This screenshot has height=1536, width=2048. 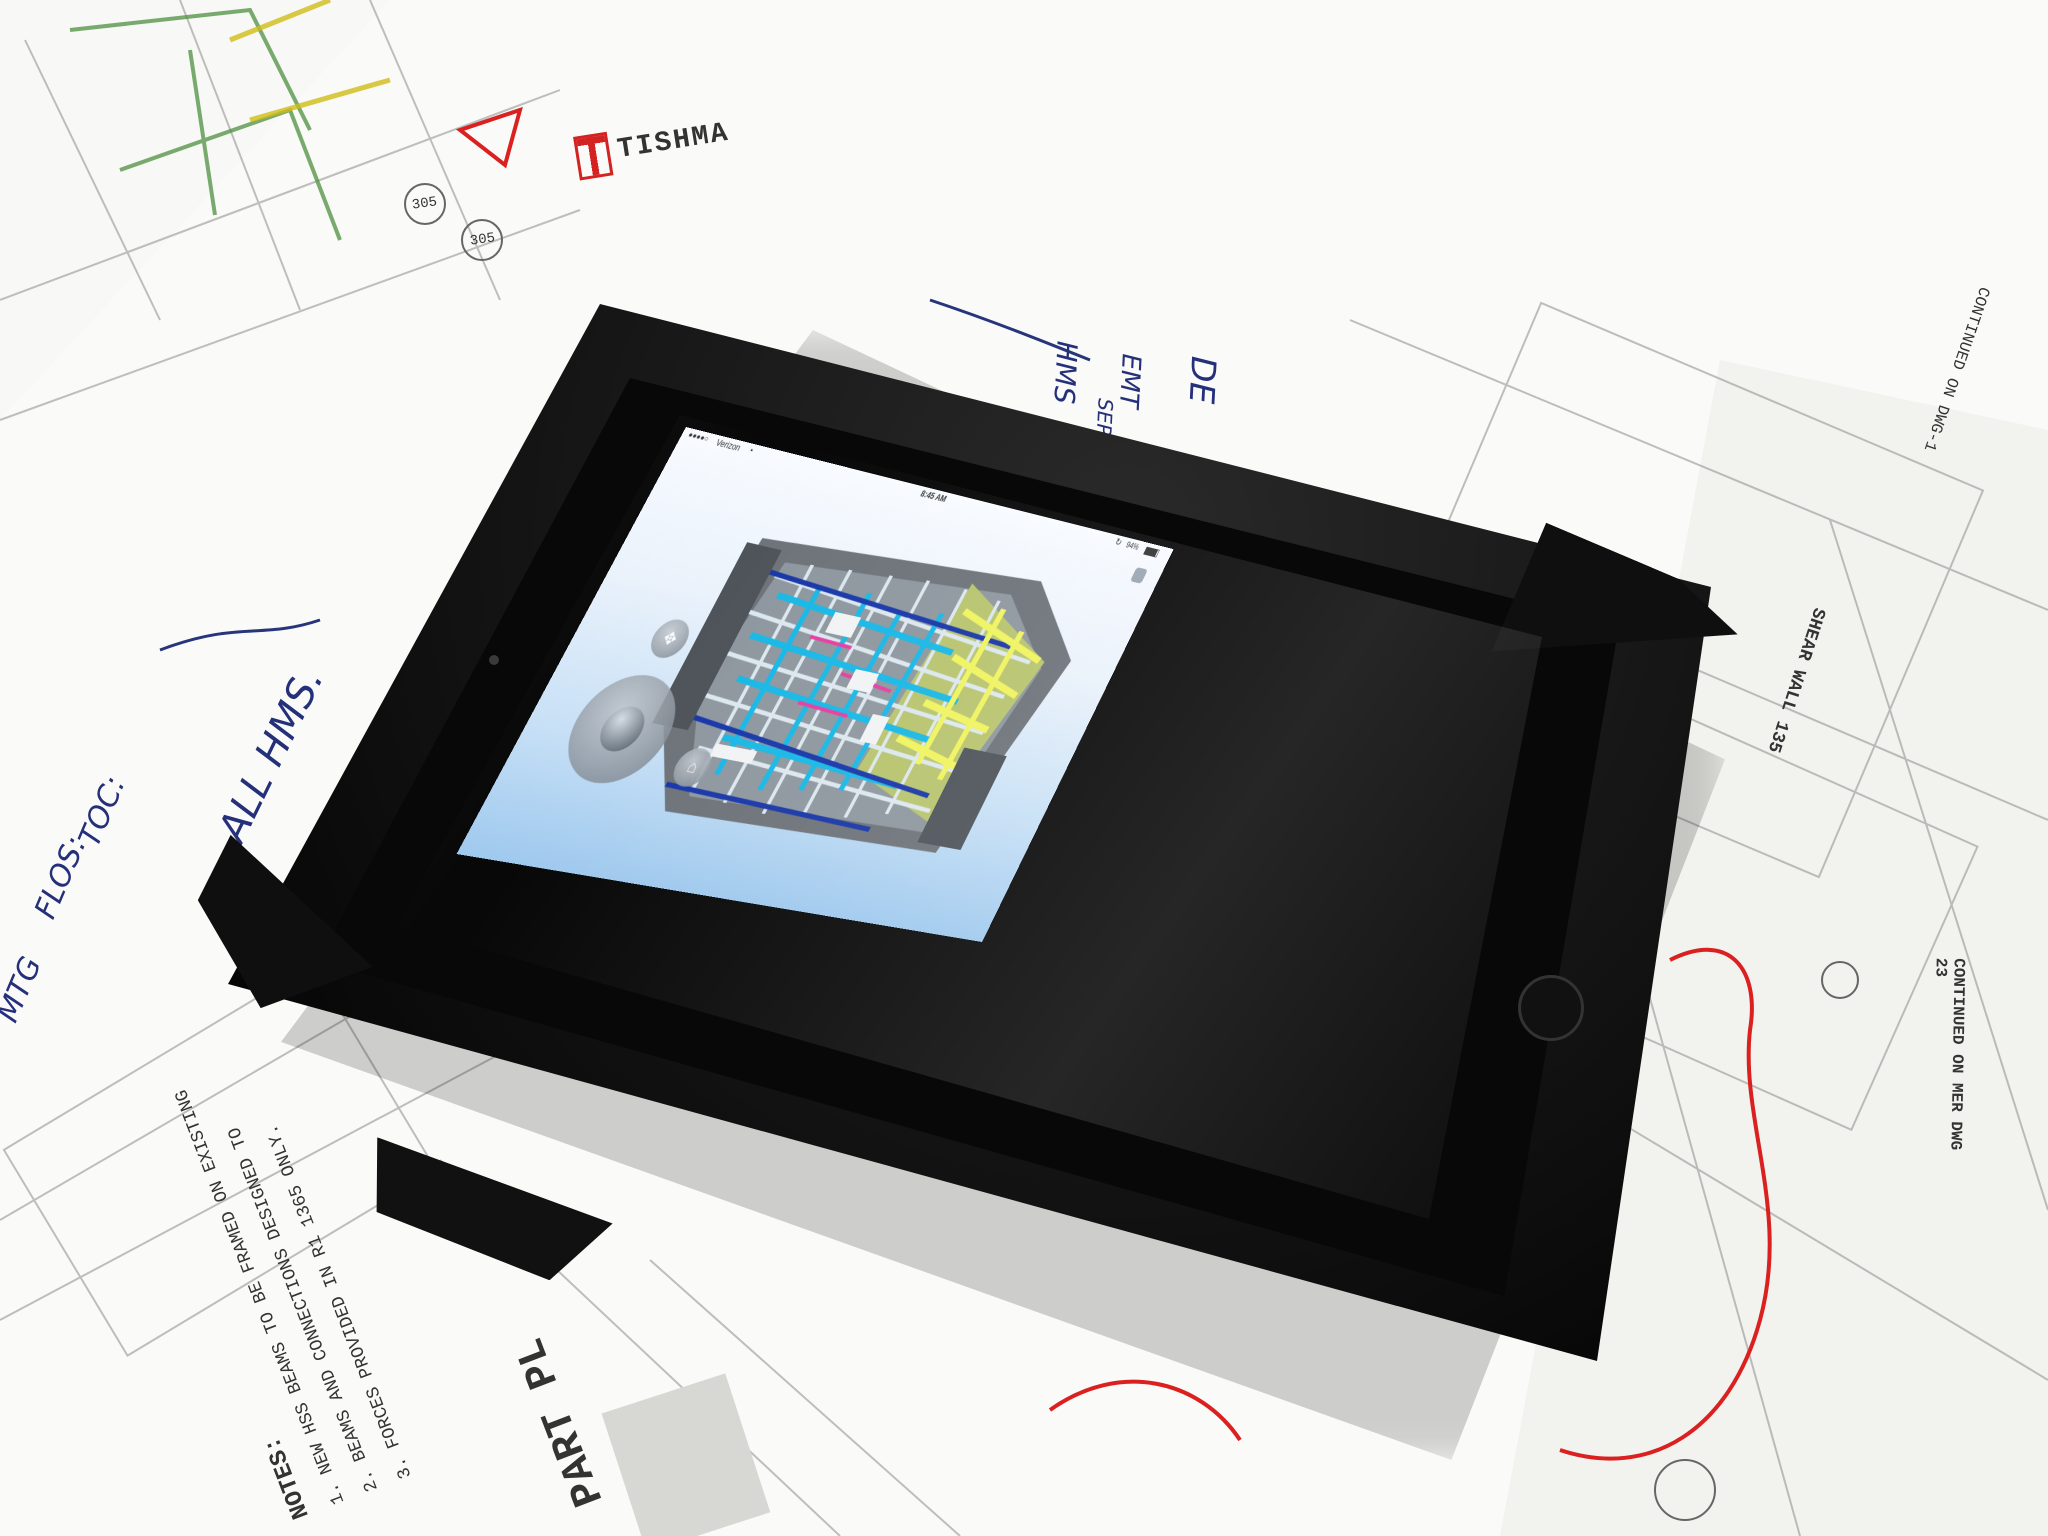 I want to click on battery-icon, so click(x=1151, y=552).